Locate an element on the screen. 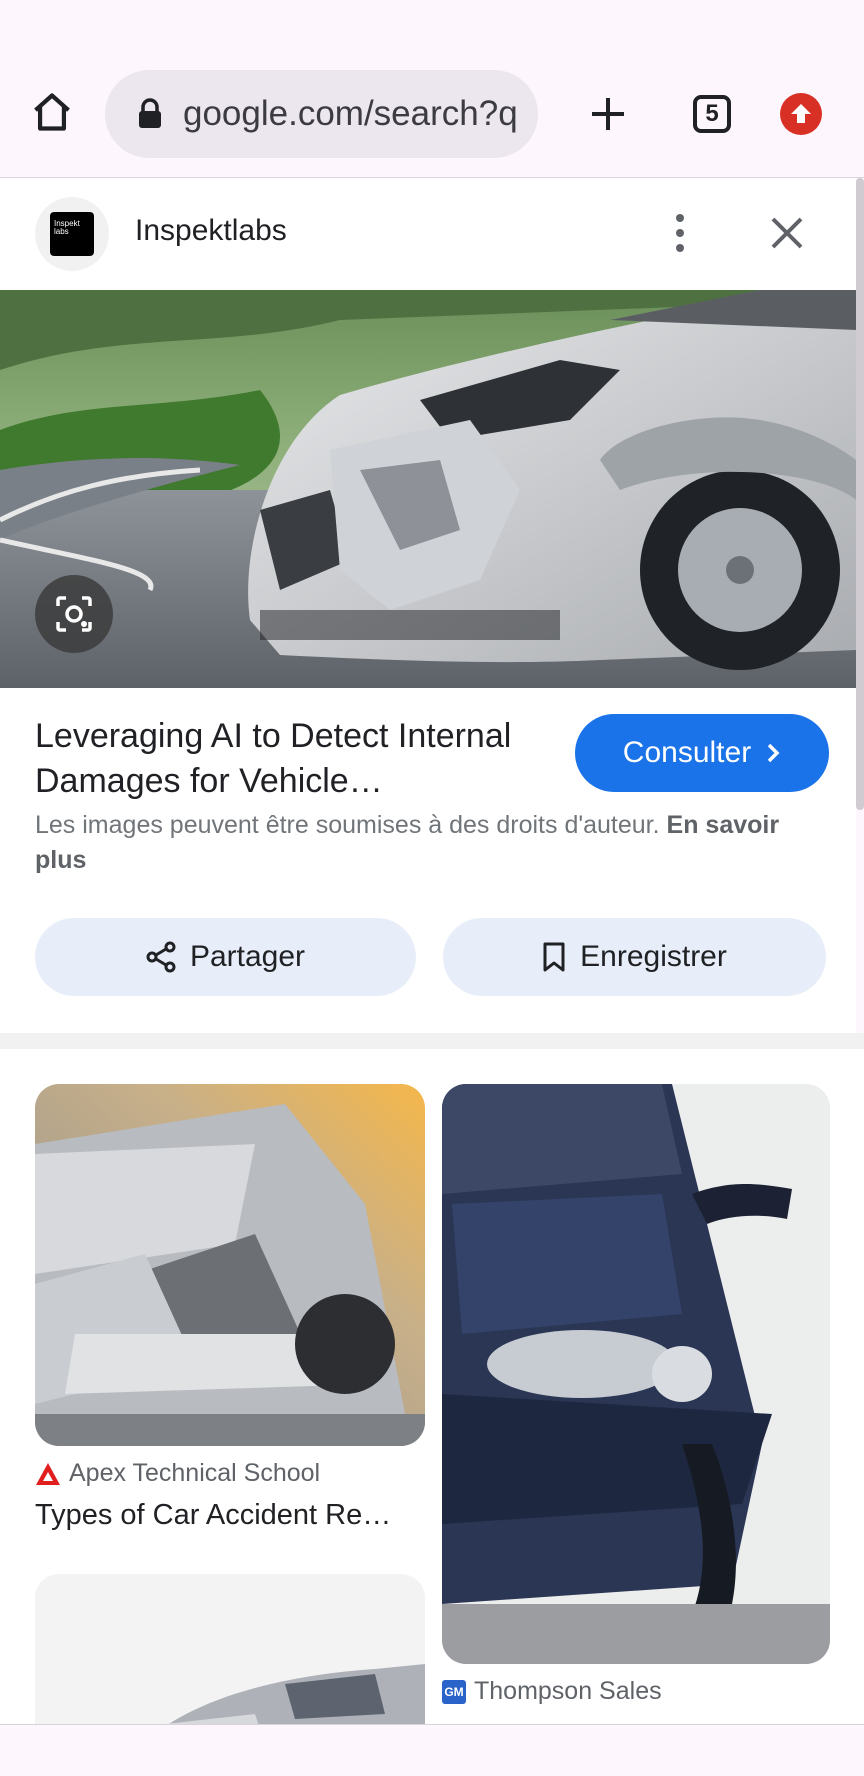 This screenshot has width=864, height=1776. source-logo: Inspekt labs is located at coordinates (72, 234).